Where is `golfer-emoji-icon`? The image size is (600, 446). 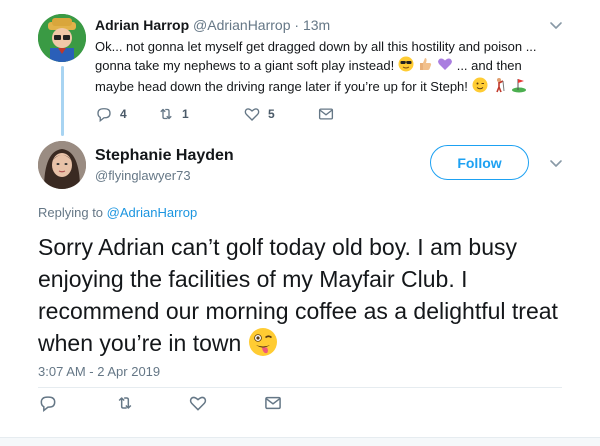
golfer-emoji-icon is located at coordinates (499, 87).